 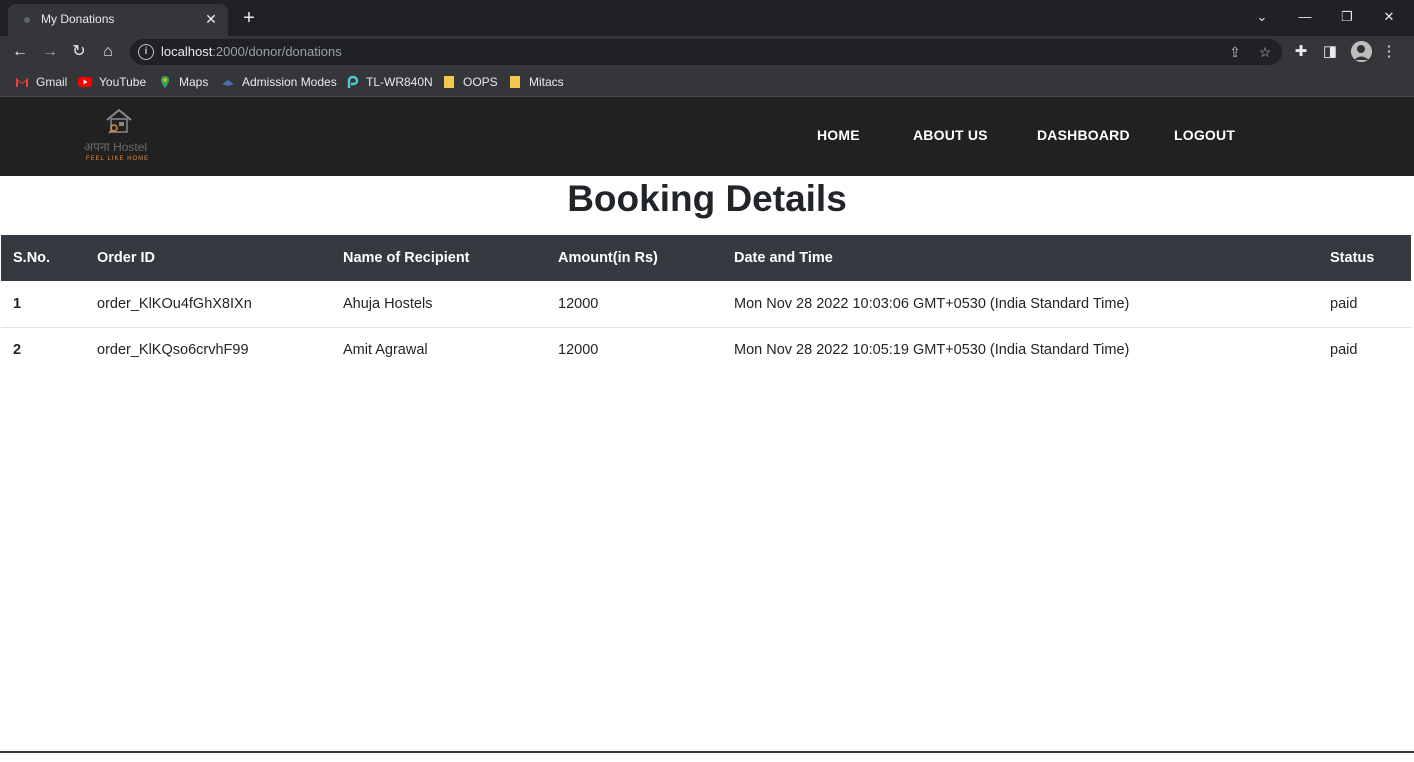 I want to click on bookmark-label: OOPS, so click(x=480, y=82).